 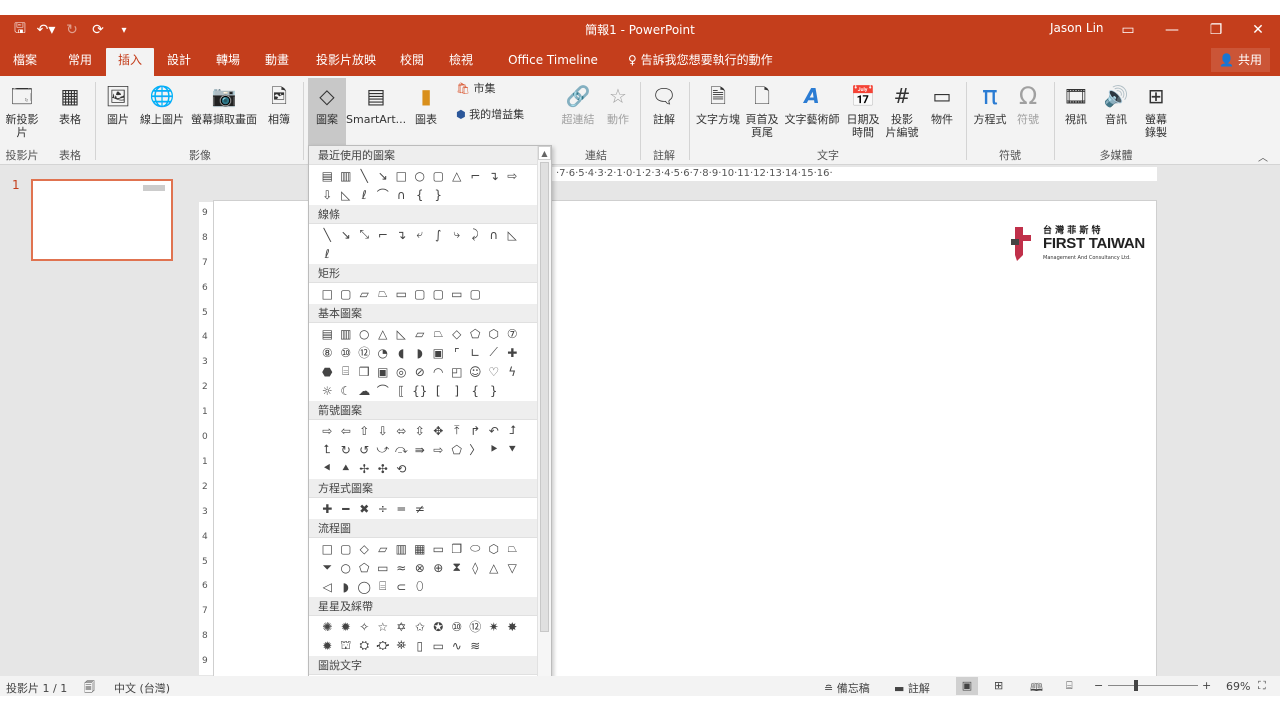 I want to click on elbow-arrow-shape-icon: ↴, so click(x=401, y=234).